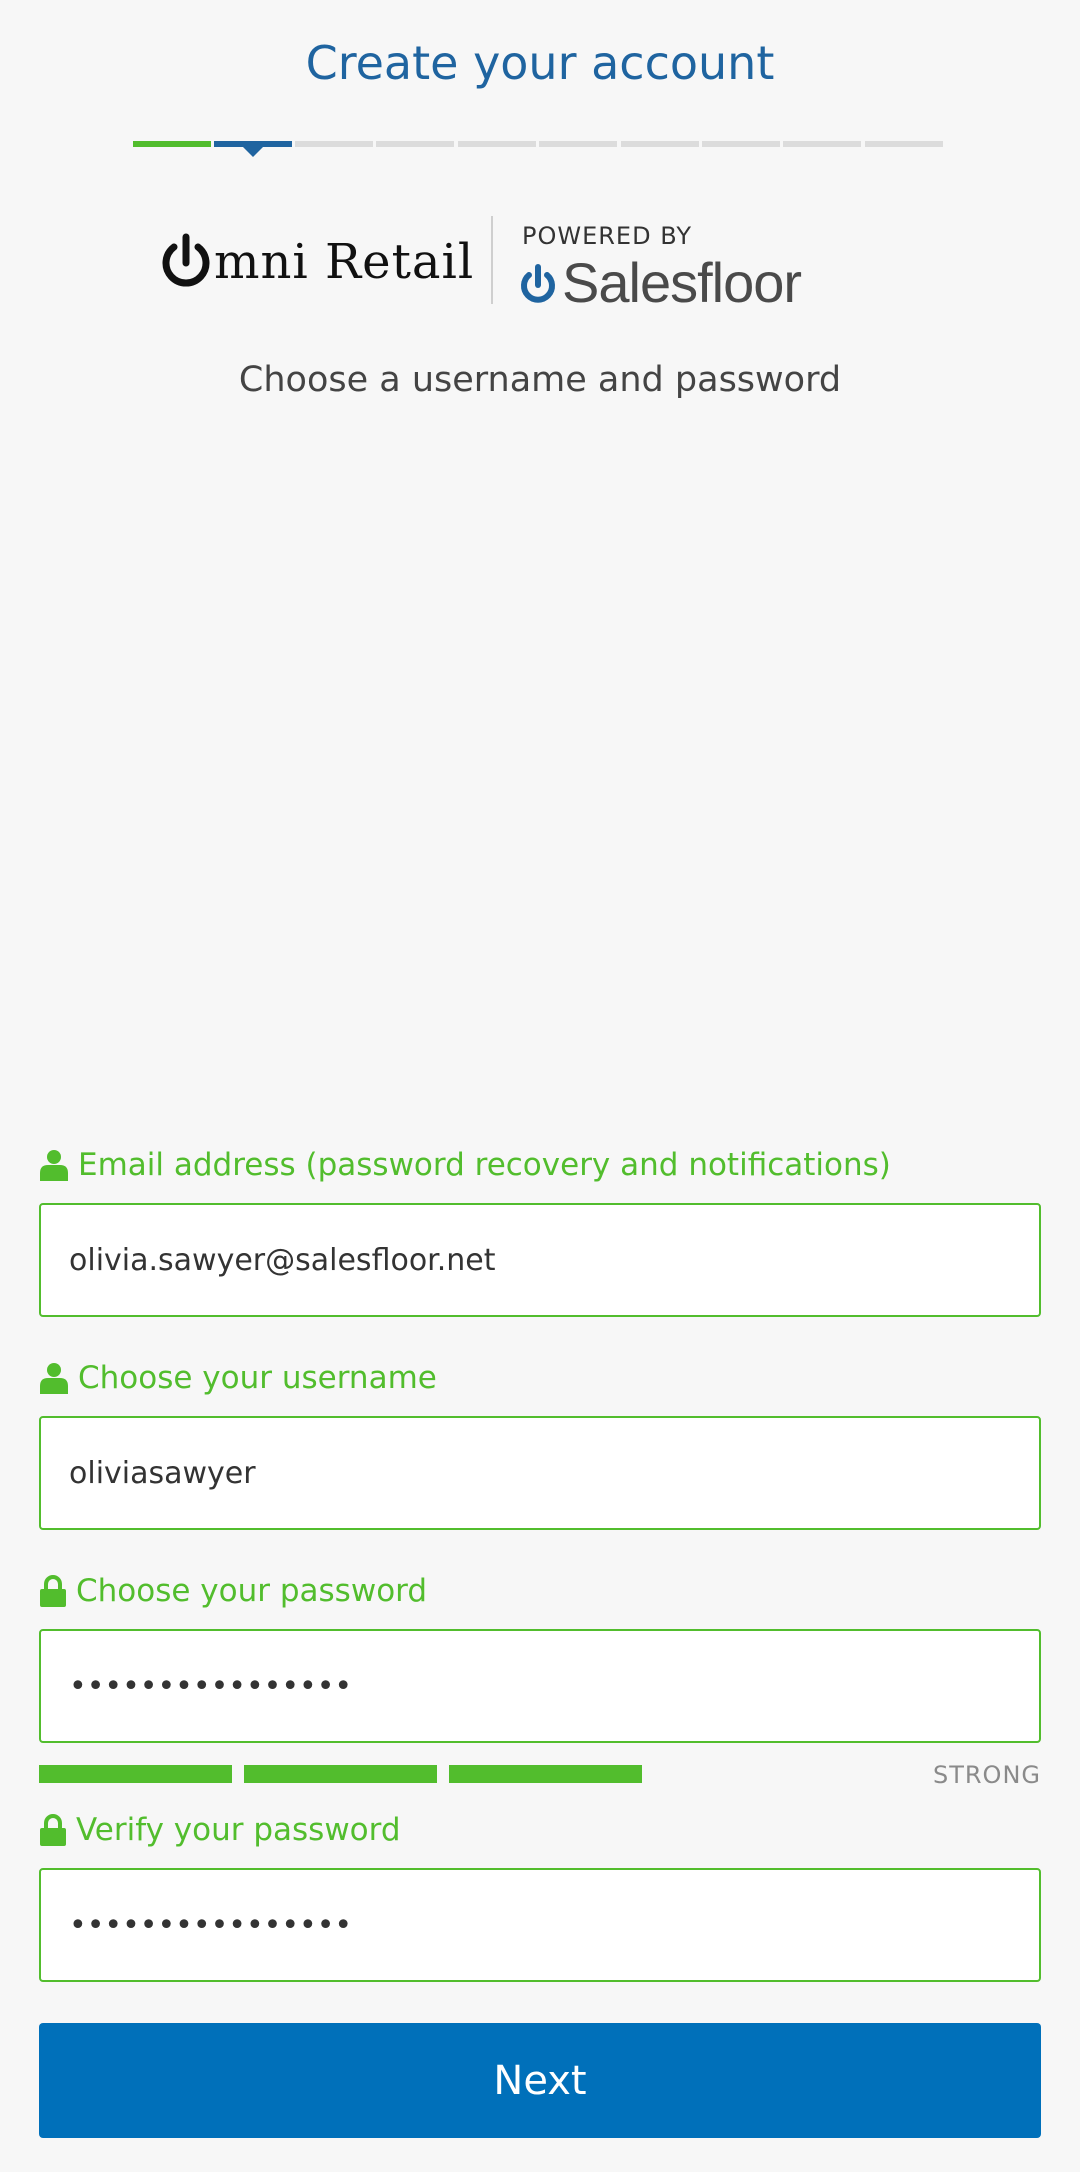  Describe the element at coordinates (252, 1591) in the screenshot. I see `password-label-text: Choose your password` at that location.